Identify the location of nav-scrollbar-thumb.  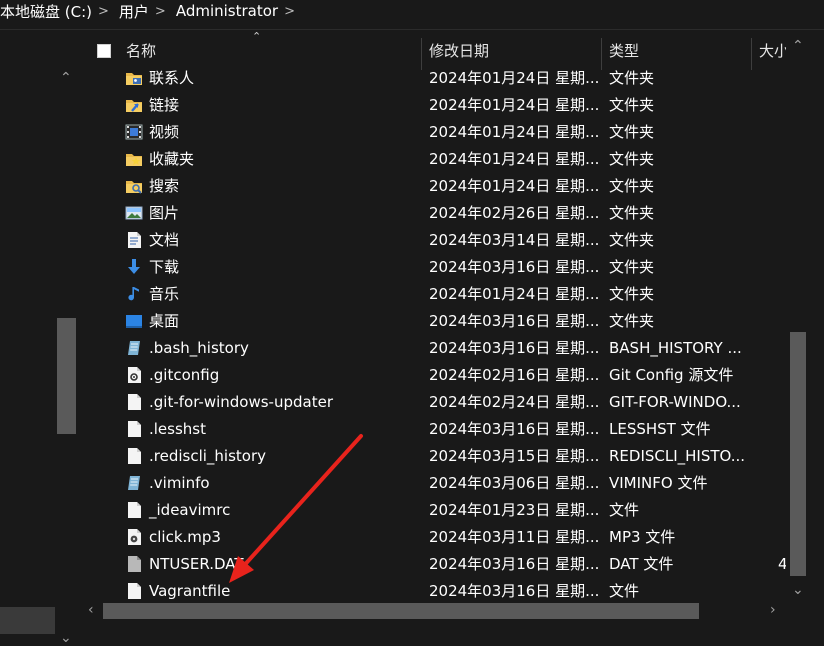
(66, 376).